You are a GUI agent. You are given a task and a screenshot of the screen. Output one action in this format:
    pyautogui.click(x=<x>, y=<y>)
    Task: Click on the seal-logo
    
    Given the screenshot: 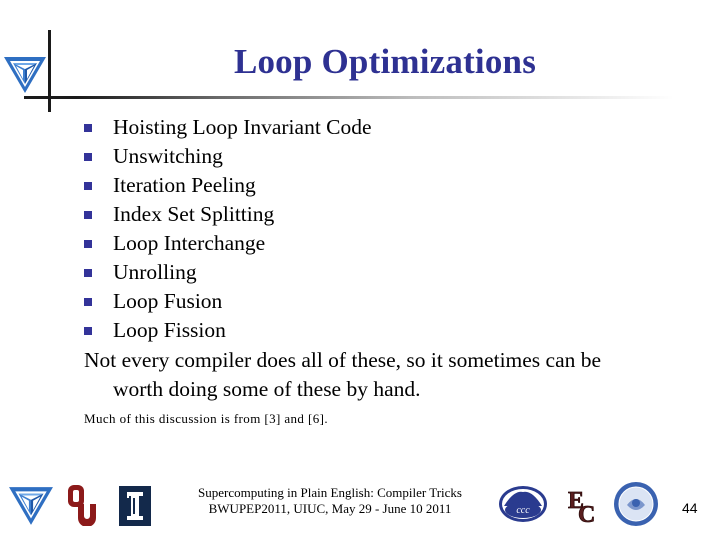 What is the action you would take?
    pyautogui.click(x=636, y=504)
    